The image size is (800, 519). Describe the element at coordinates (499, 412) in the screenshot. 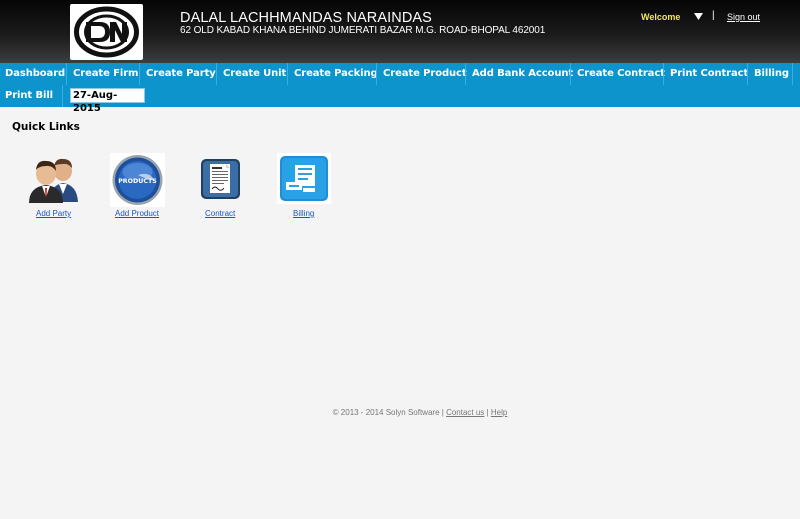

I see `help-link: Help` at that location.